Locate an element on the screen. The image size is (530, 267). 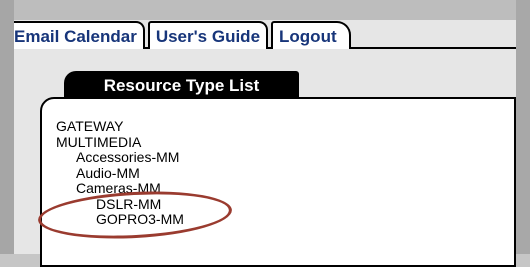
list-item-multimedia: MULTIMEDIA is located at coordinates (120, 142).